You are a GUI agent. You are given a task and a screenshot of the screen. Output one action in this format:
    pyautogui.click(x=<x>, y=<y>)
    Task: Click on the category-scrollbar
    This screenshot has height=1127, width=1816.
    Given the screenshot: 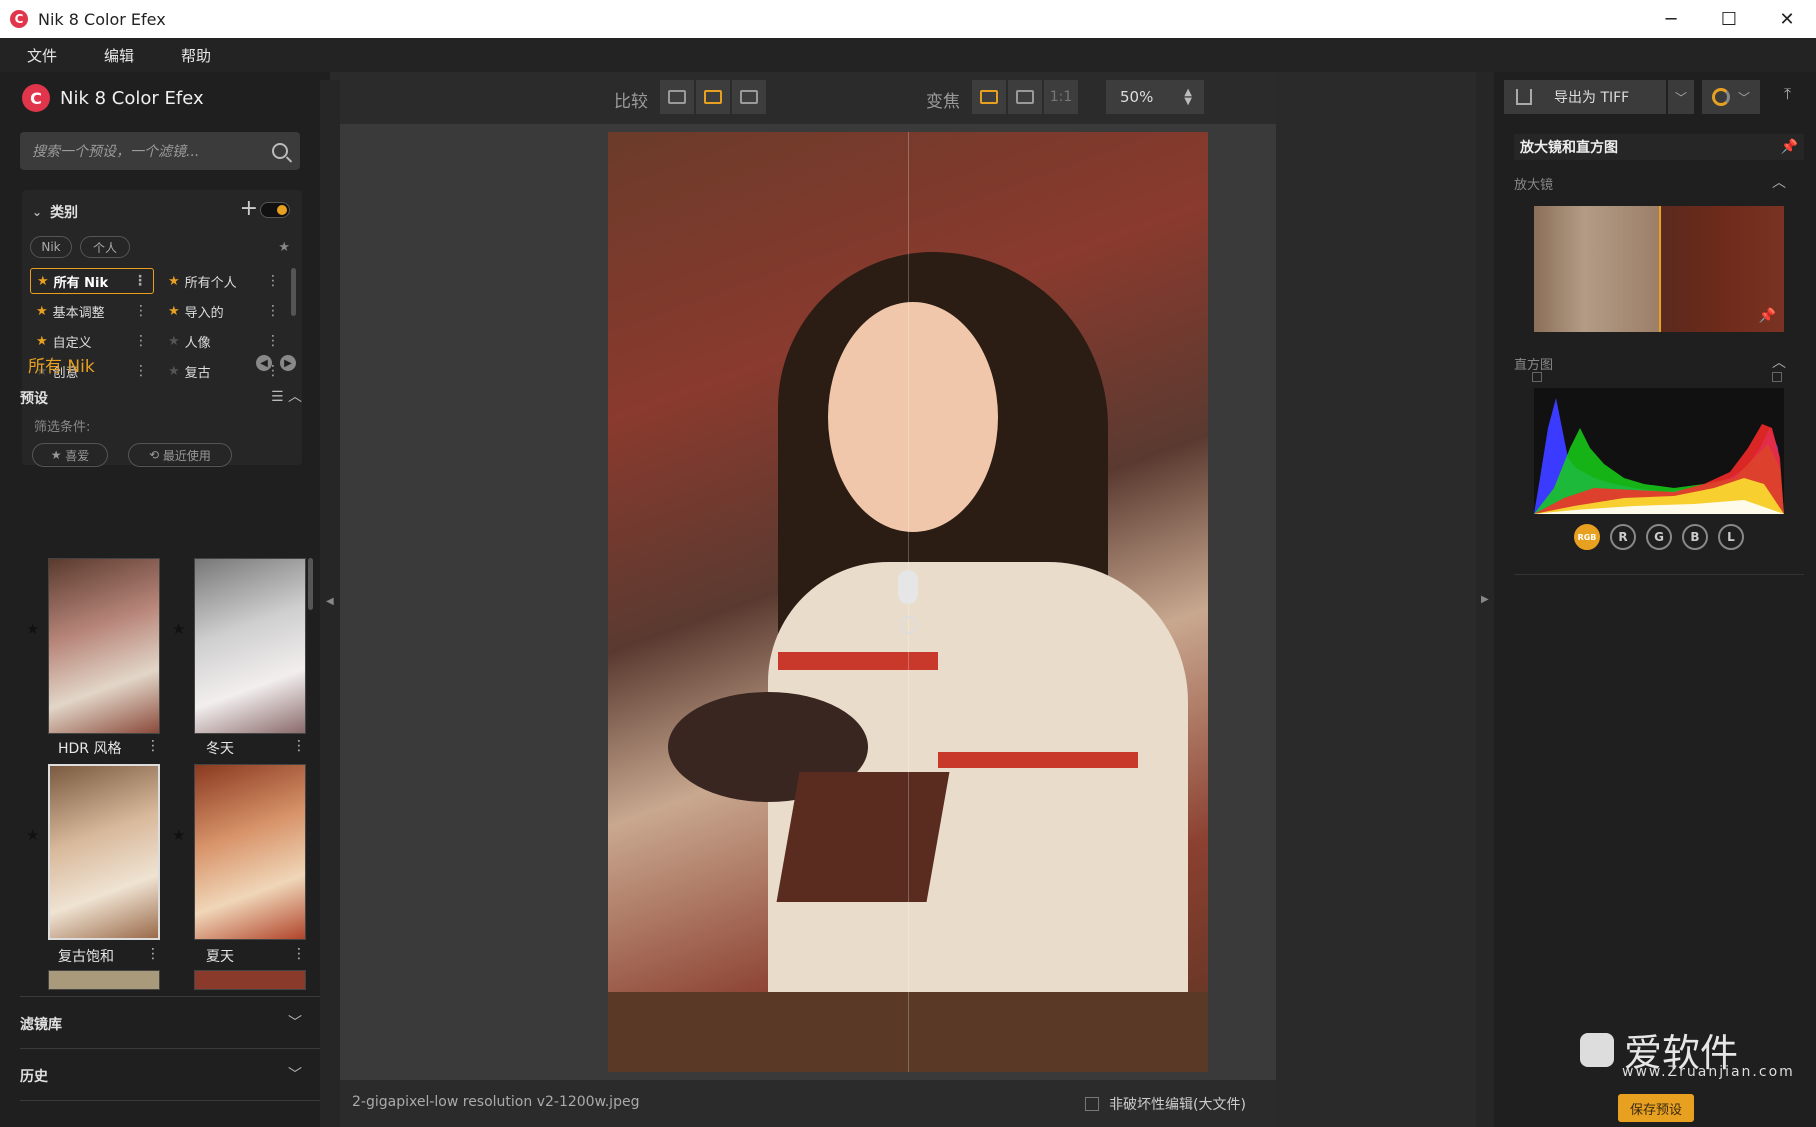 What is the action you would take?
    pyautogui.click(x=293, y=292)
    